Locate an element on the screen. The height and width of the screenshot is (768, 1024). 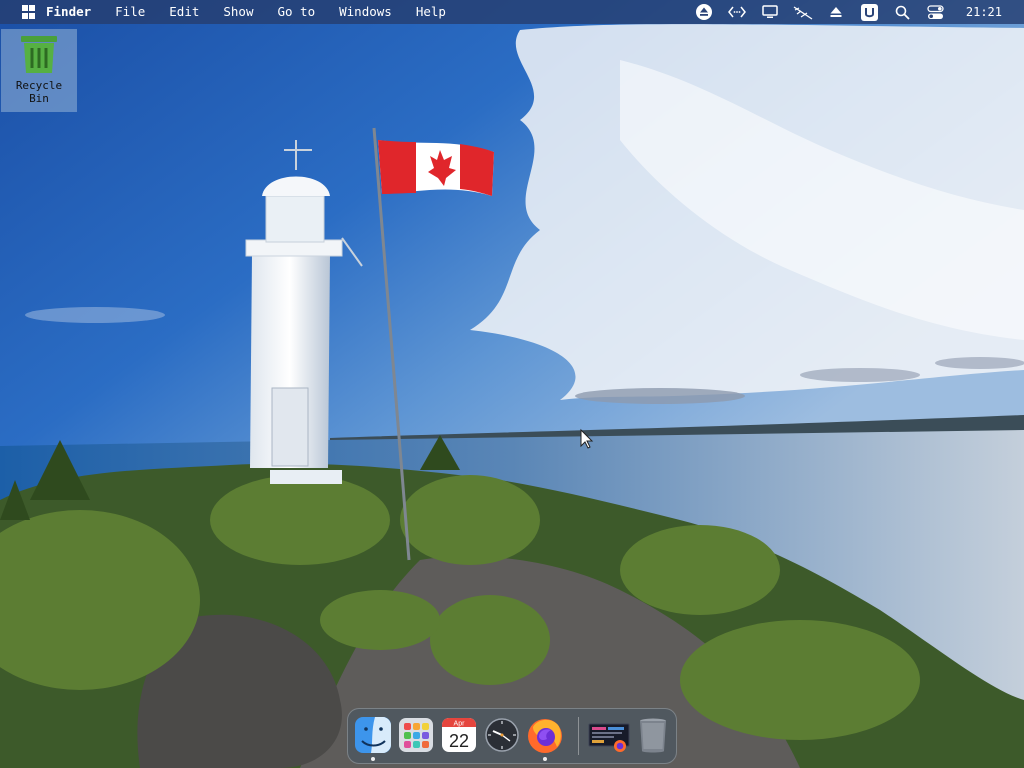
menu-show: Show is located at coordinates (238, 12).